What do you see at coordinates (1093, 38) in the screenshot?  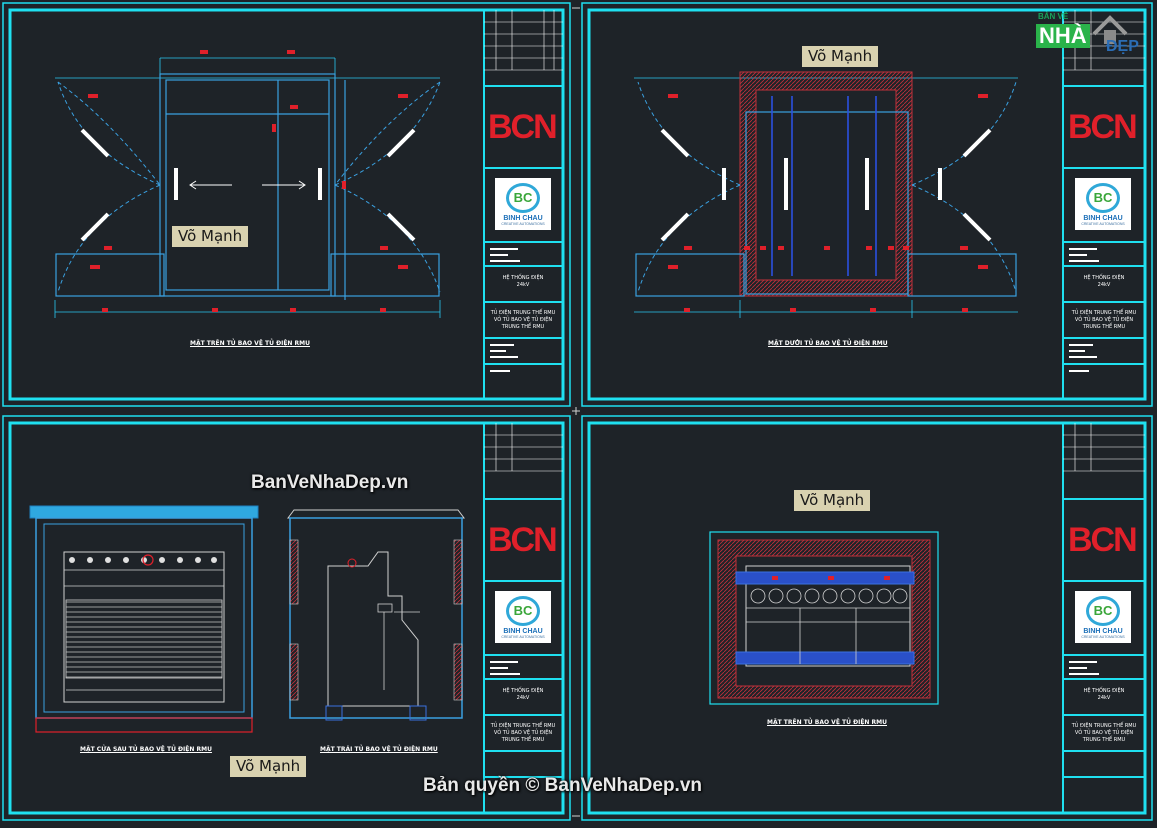 I see `site-logo: BẢN VẼ NHÀ ĐẸP` at bounding box center [1093, 38].